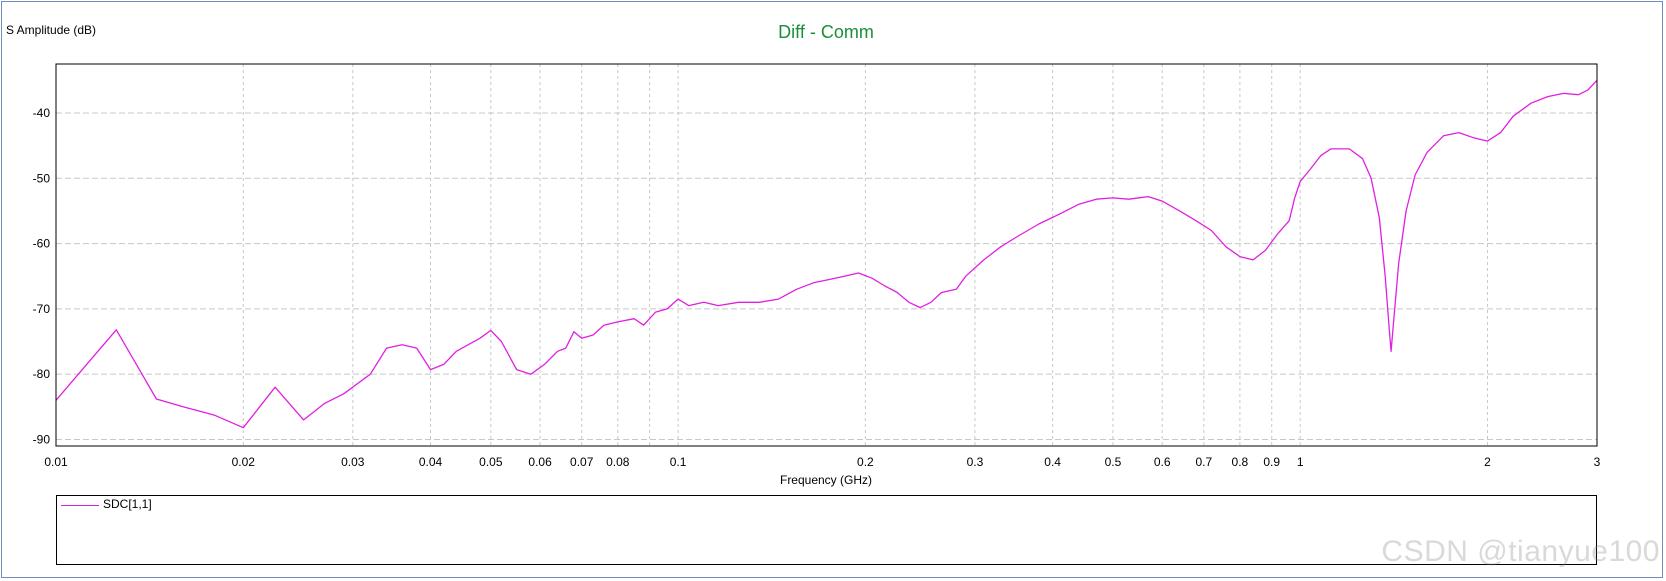 Image resolution: width=1666 pixels, height=581 pixels. Describe the element at coordinates (826, 32) in the screenshot. I see `chart-title: Diff - Comm` at that location.